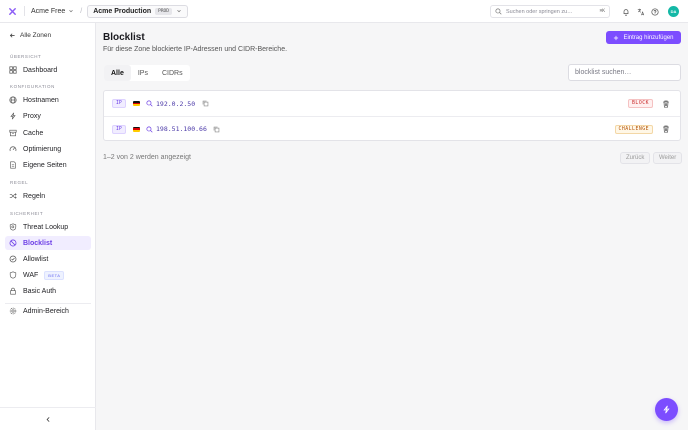 This screenshot has width=688, height=430. I want to click on add-entry-button: Eintrag hinzufügen, so click(643, 37).